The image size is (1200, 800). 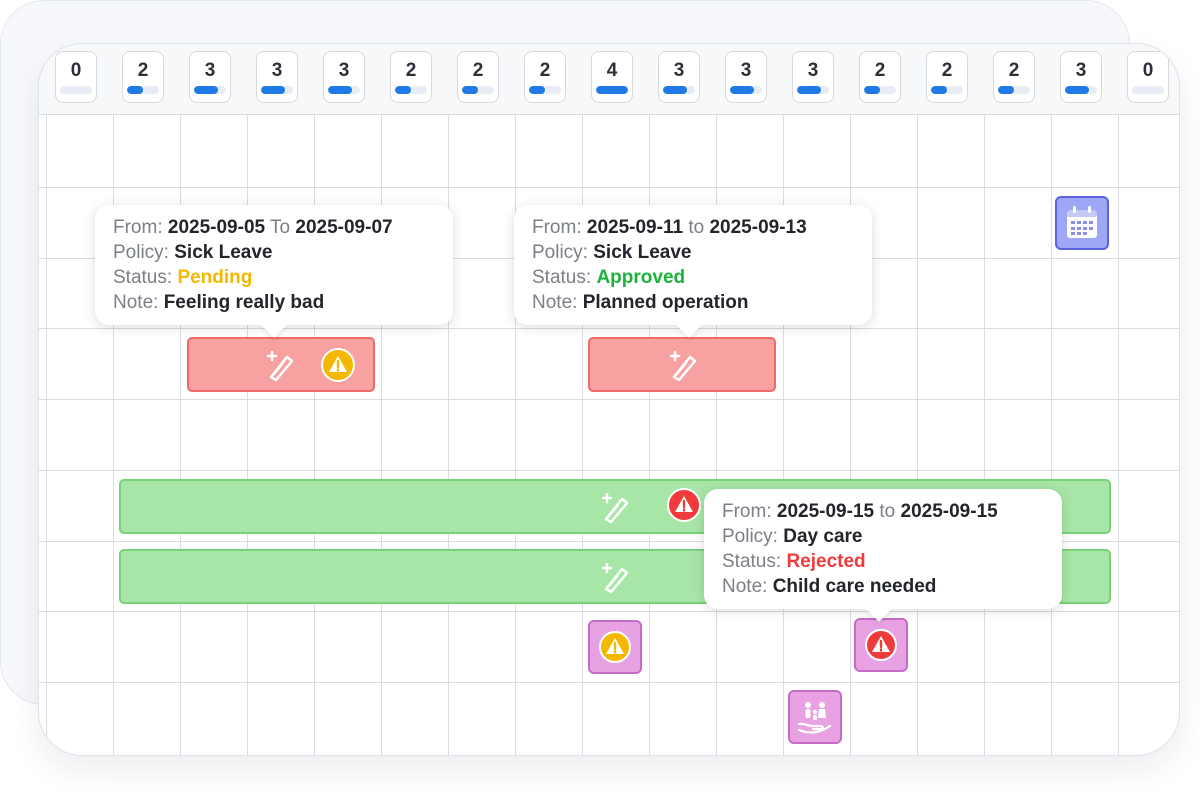 I want to click on tooltip-status: Status: Rejected, so click(x=794, y=561).